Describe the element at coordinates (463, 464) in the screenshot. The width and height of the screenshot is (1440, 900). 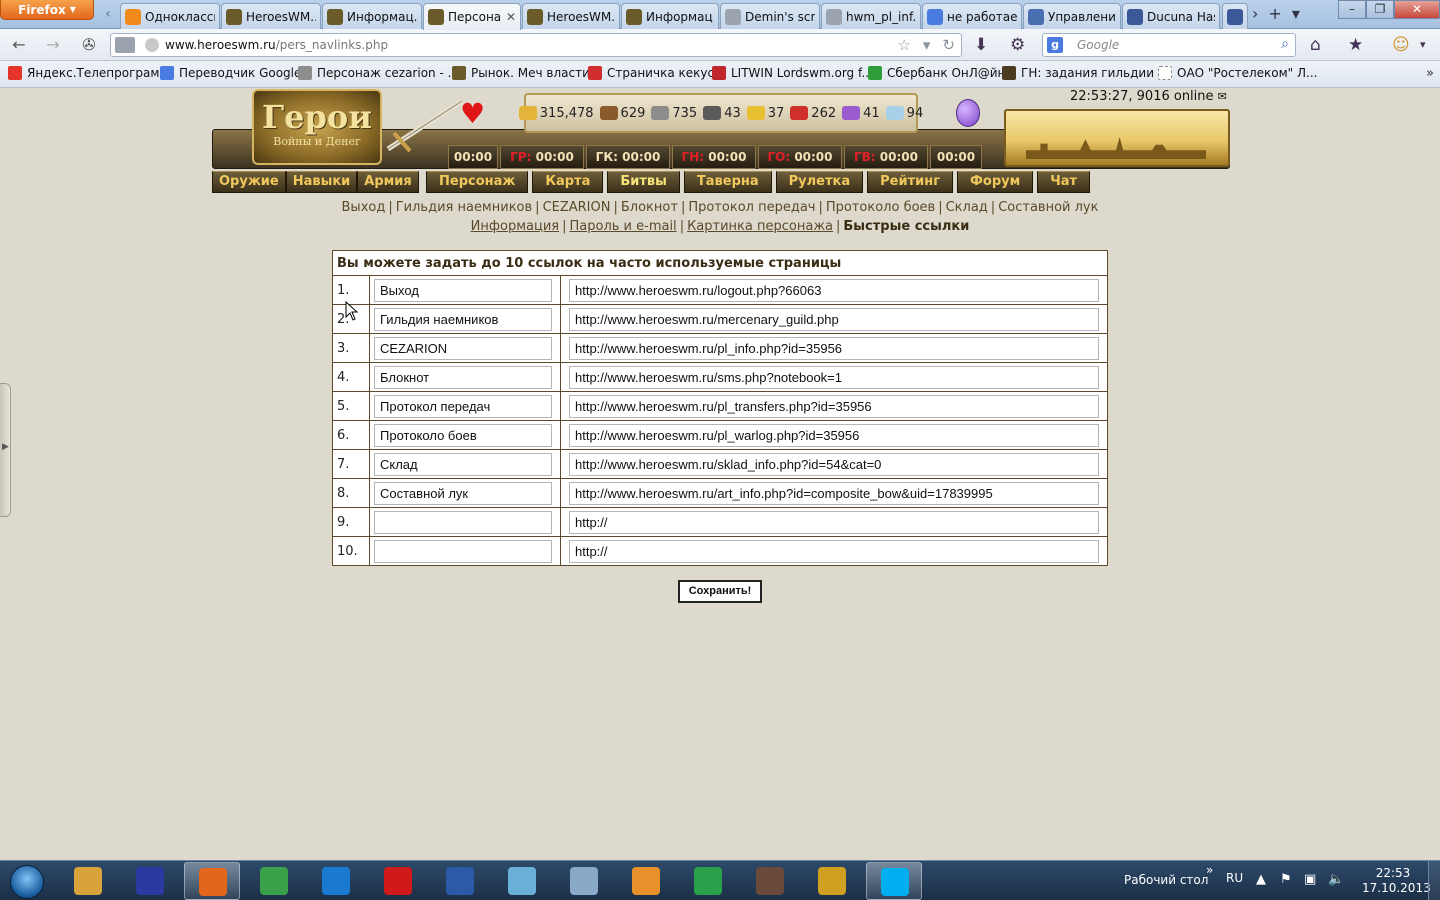
I see `link-name-input: Склад` at that location.